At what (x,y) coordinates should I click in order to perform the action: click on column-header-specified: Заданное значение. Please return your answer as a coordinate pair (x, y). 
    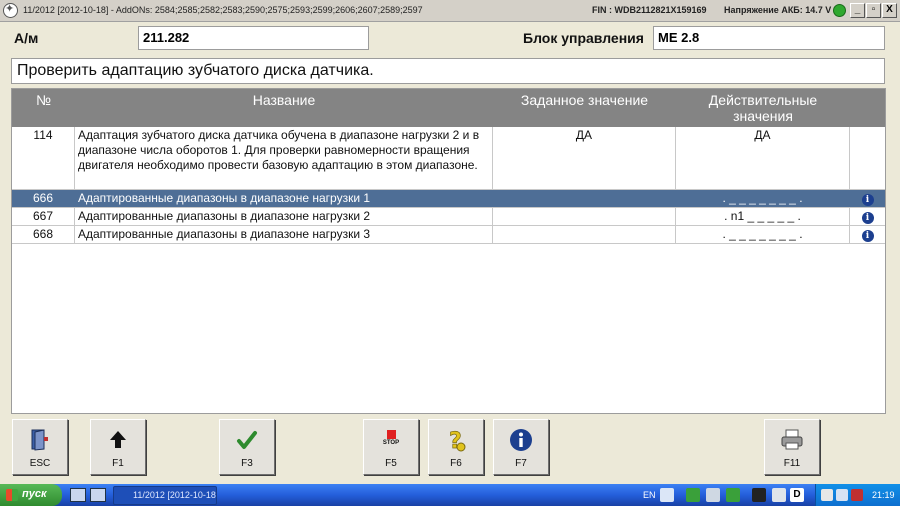
    Looking at the image, I should click on (584, 100).